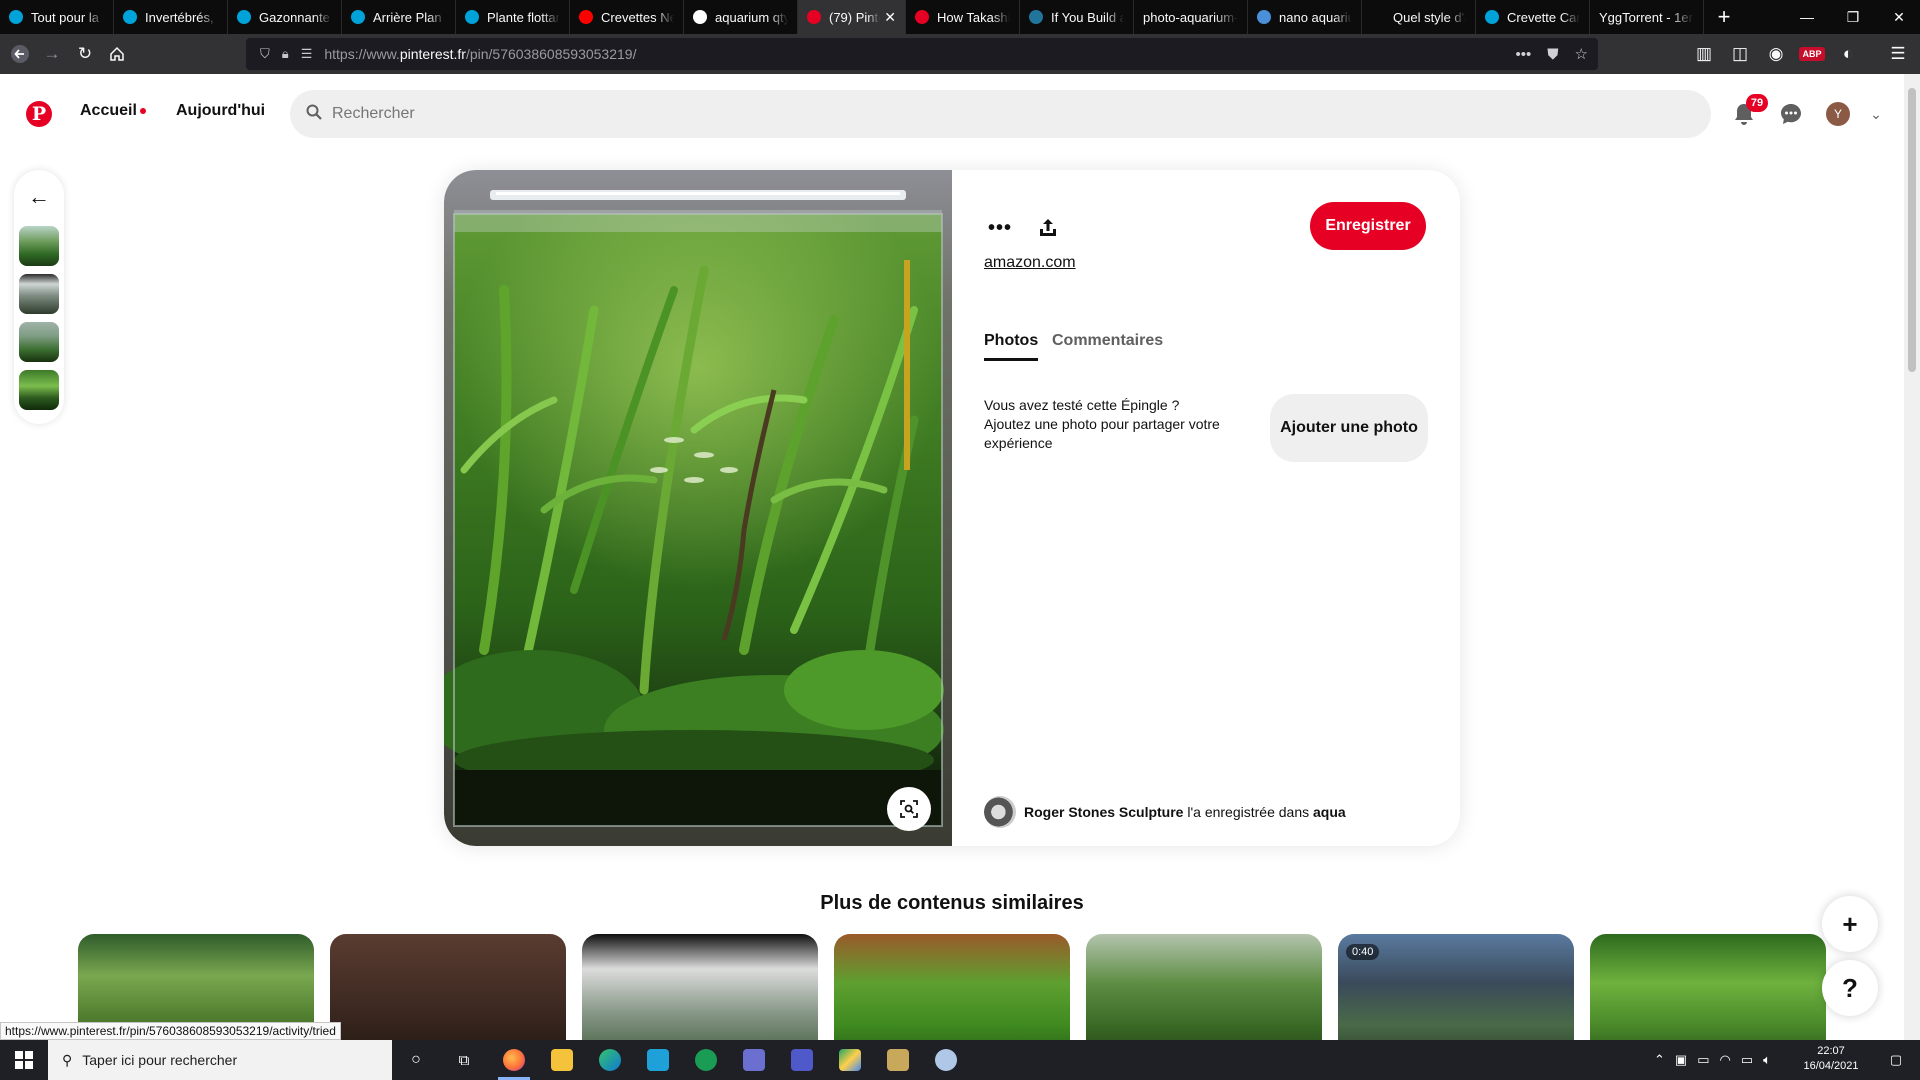  Describe the element at coordinates (399, 17) in the screenshot. I see `browser-tab: Arrière Plan -` at that location.